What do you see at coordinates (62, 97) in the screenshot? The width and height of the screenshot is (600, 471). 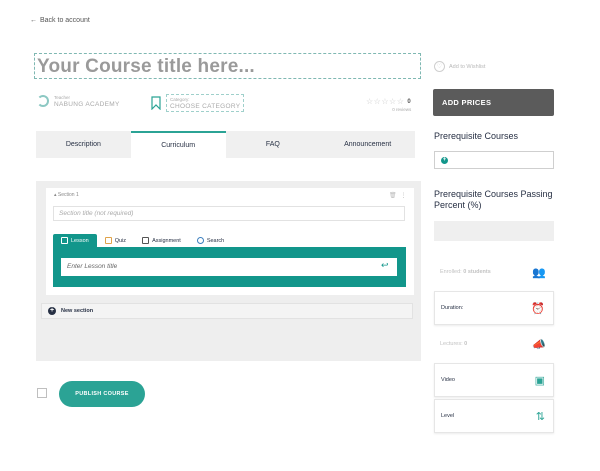 I see `teacher-label: Teacher` at bounding box center [62, 97].